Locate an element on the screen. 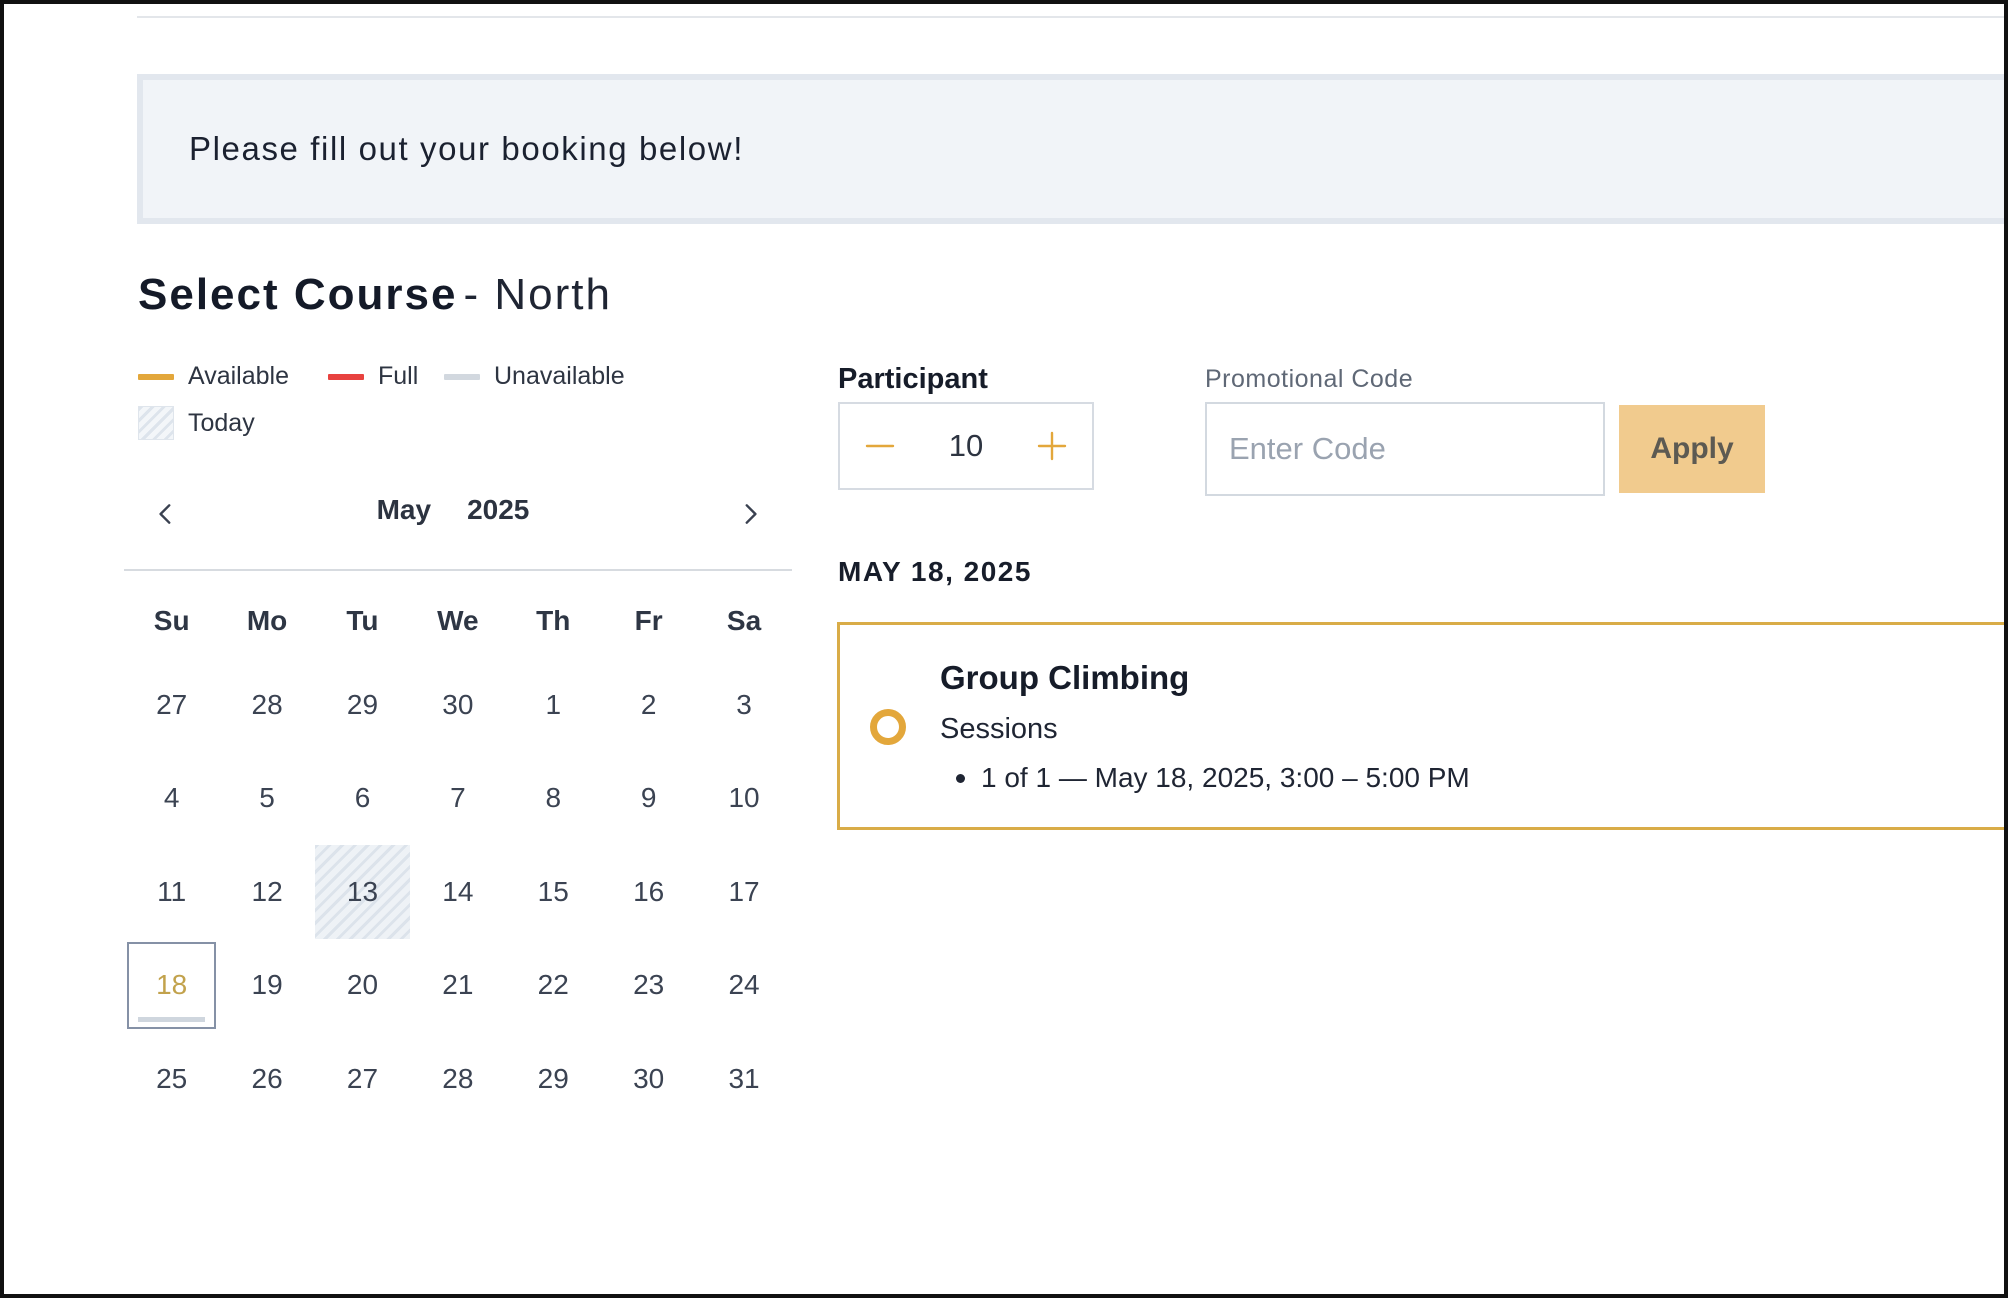  course-label: Select Course is located at coordinates (298, 294).